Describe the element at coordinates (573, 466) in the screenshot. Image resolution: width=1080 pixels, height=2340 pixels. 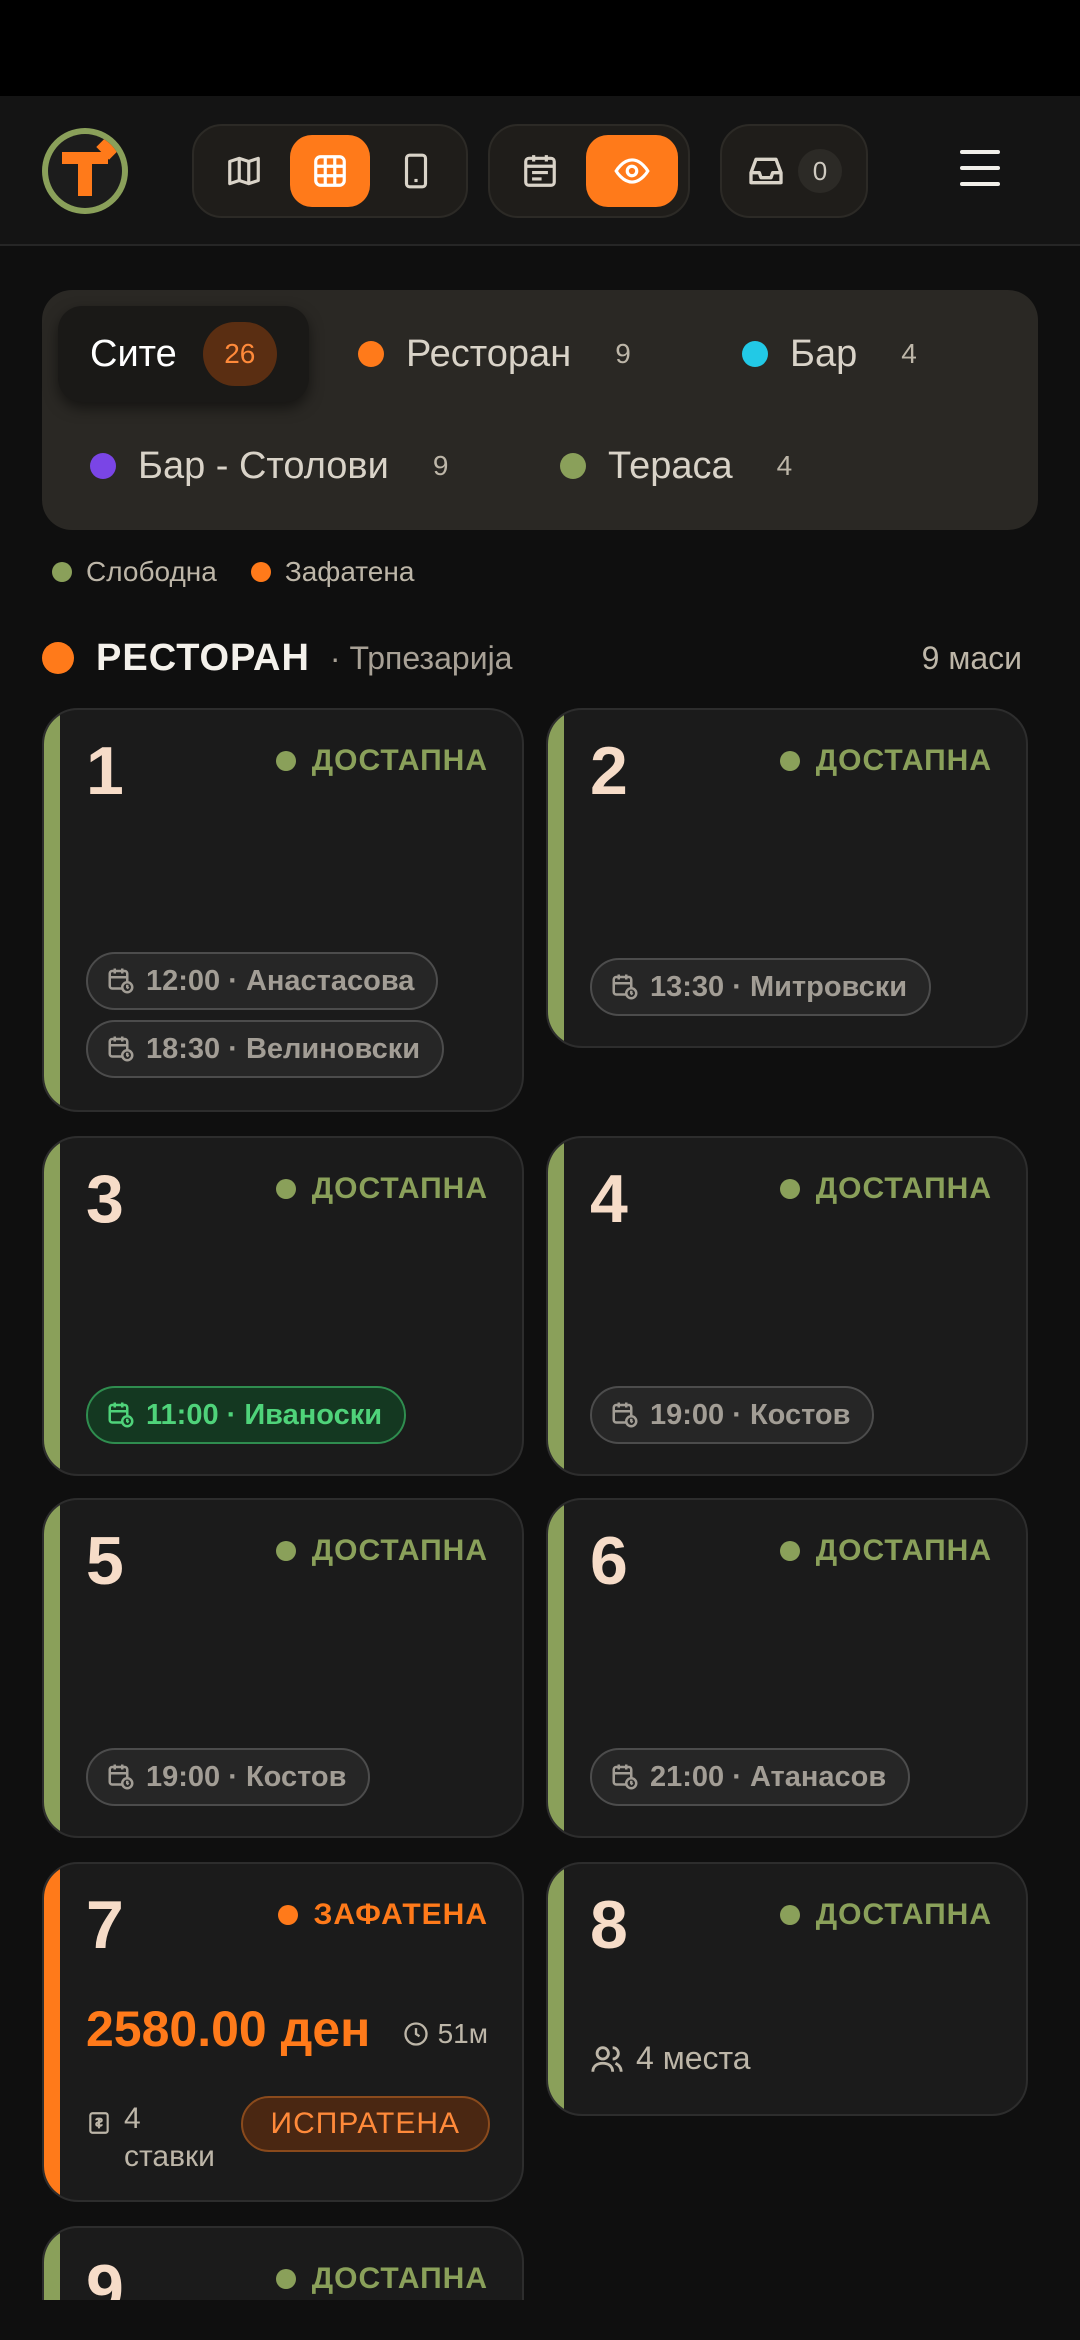
I see `terrace-dot` at that location.